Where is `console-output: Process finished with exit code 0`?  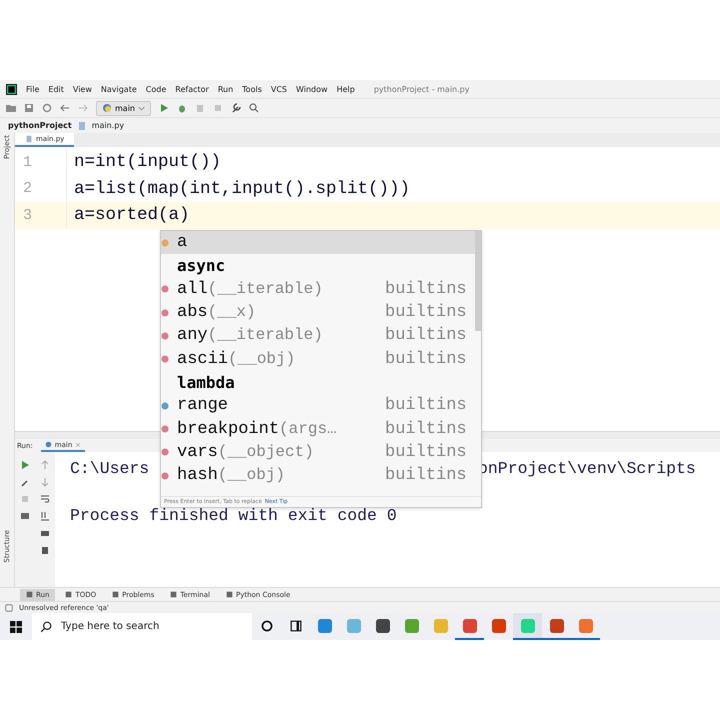
console-output: Process finished with exit code 0 is located at coordinates (234, 515).